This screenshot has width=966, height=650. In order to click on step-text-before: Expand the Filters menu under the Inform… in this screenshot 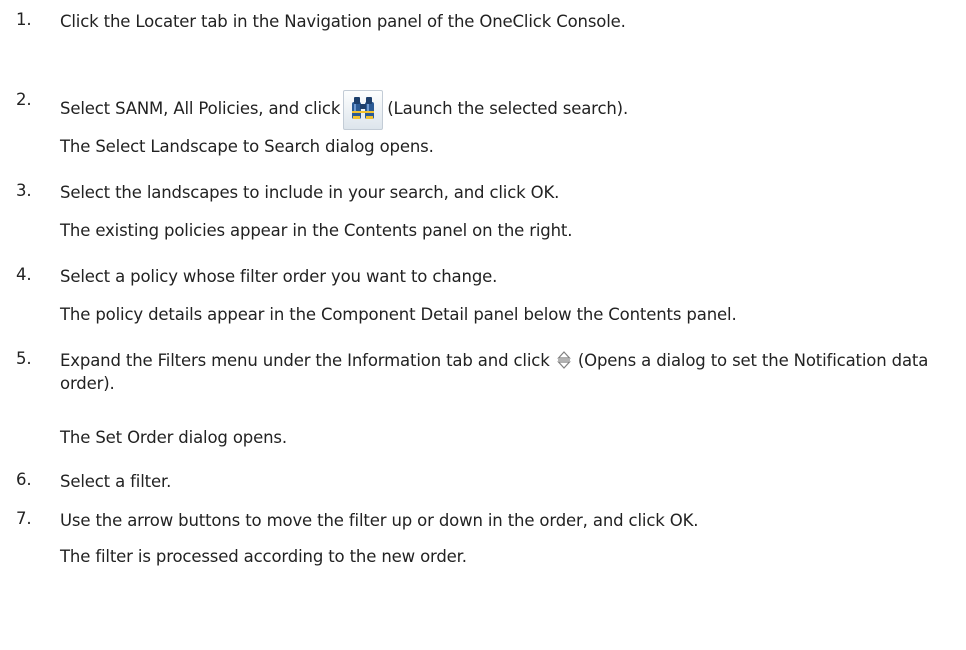, I will do `click(305, 360)`.